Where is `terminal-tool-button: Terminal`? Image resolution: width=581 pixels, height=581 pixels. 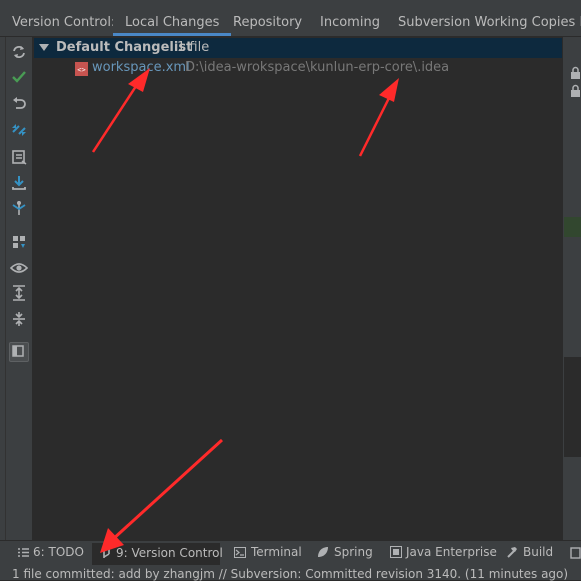 terminal-tool-button: Terminal is located at coordinates (268, 555).